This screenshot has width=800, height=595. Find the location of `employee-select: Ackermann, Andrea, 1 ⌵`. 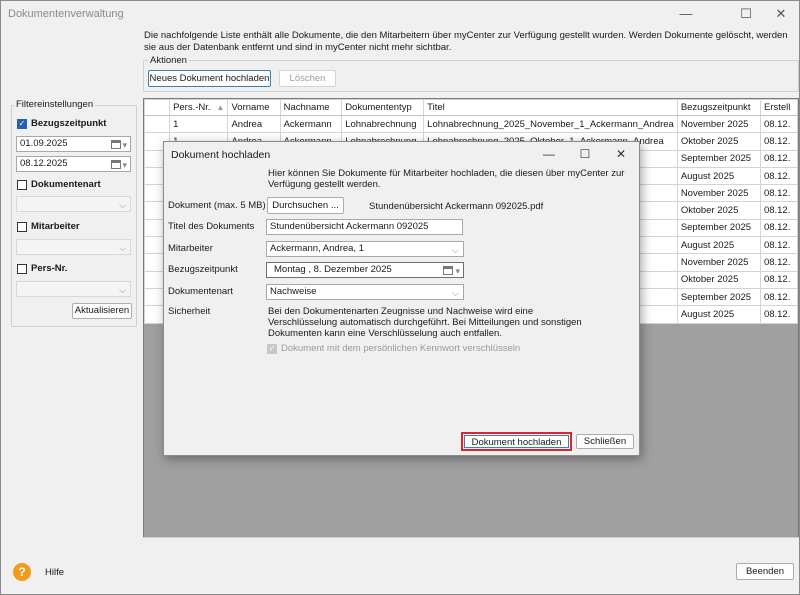

employee-select: Ackermann, Andrea, 1 ⌵ is located at coordinates (365, 249).